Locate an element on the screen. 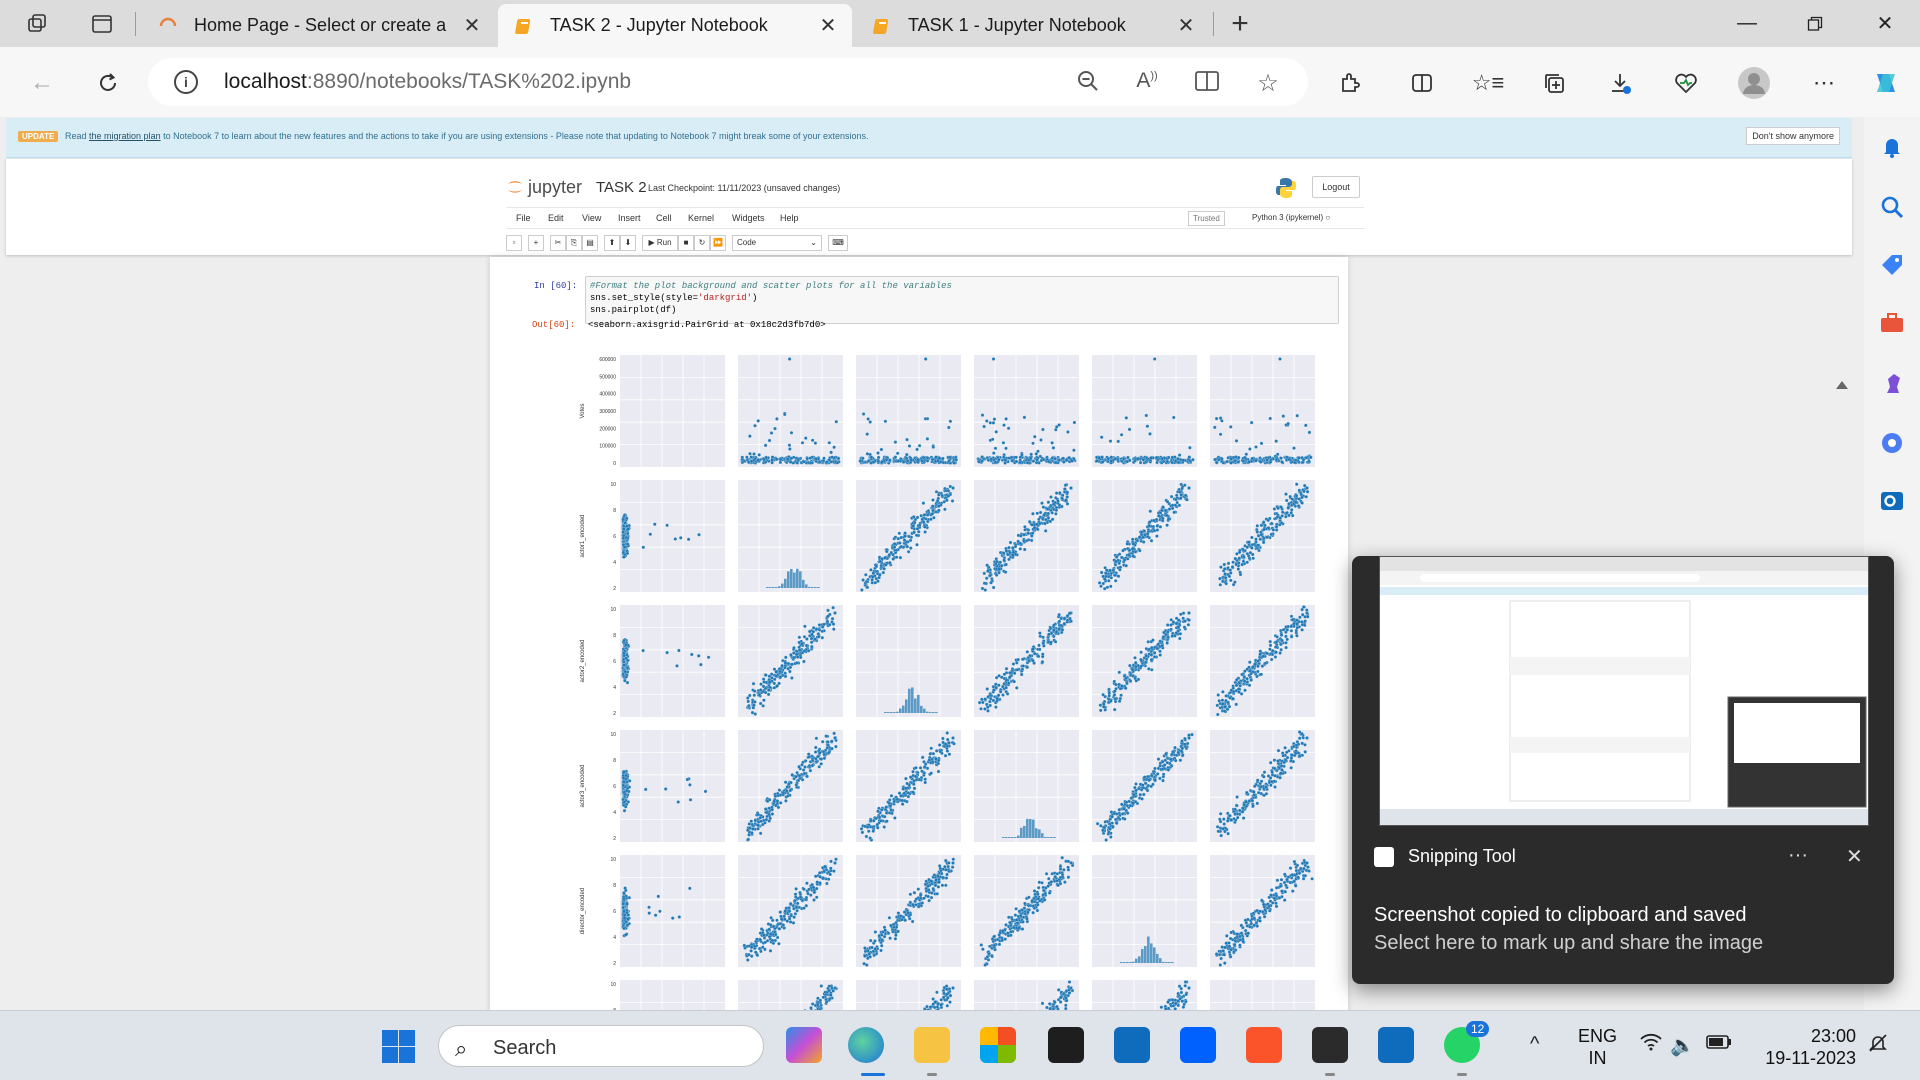 Image resolution: width=1920 pixels, height=1080 pixels. trusted-indicator: Trusted is located at coordinates (1206, 218).